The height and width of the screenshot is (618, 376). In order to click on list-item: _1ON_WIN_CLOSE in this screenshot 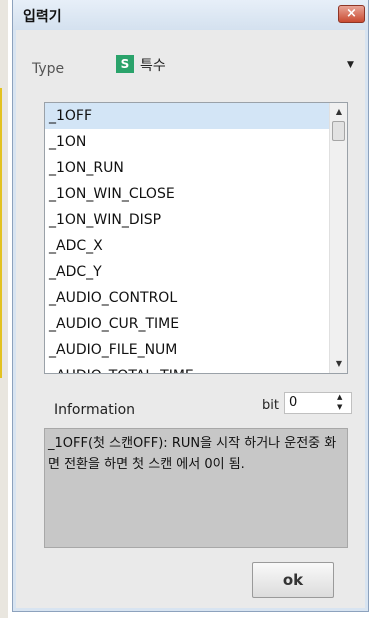, I will do `click(187, 194)`.